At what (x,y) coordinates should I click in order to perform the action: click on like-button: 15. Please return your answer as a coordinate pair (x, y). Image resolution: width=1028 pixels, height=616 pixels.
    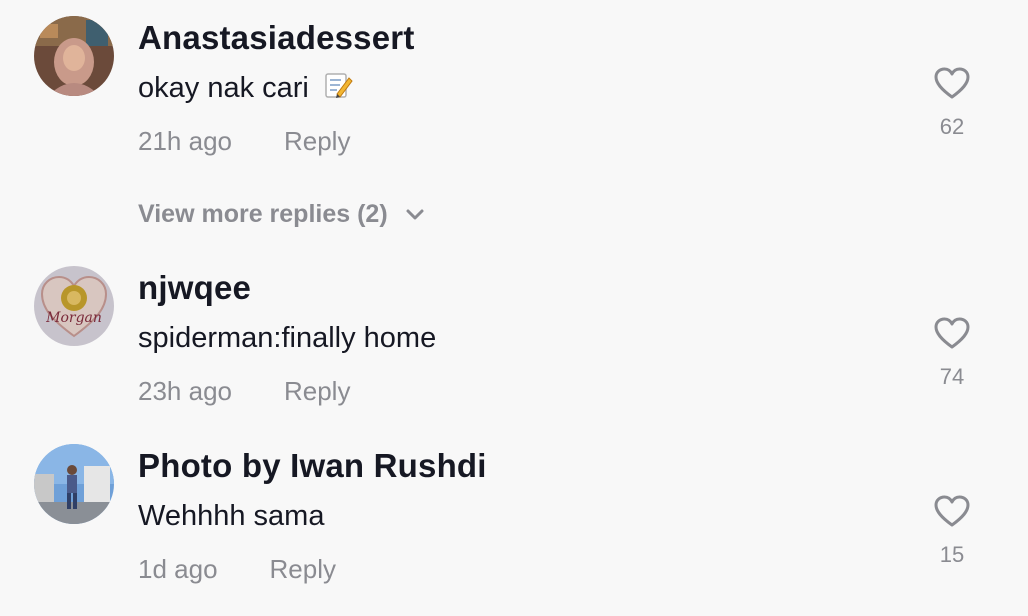
    Looking at the image, I should click on (952, 531).